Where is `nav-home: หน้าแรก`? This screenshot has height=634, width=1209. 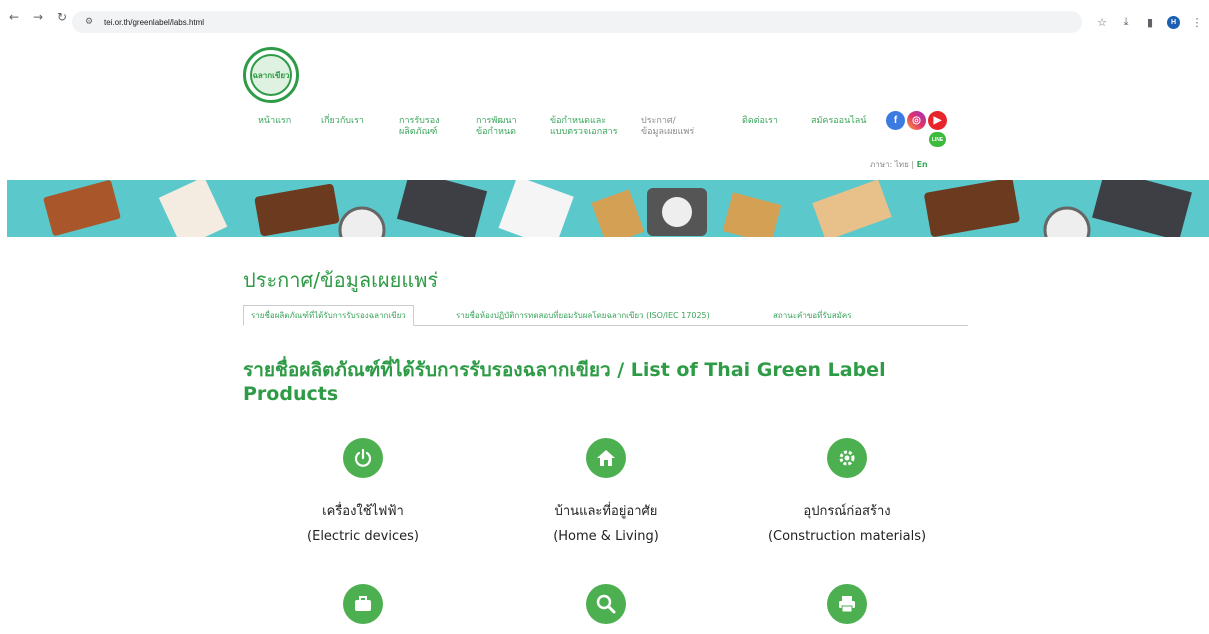
nav-home: หน้าแรก is located at coordinates (274, 121).